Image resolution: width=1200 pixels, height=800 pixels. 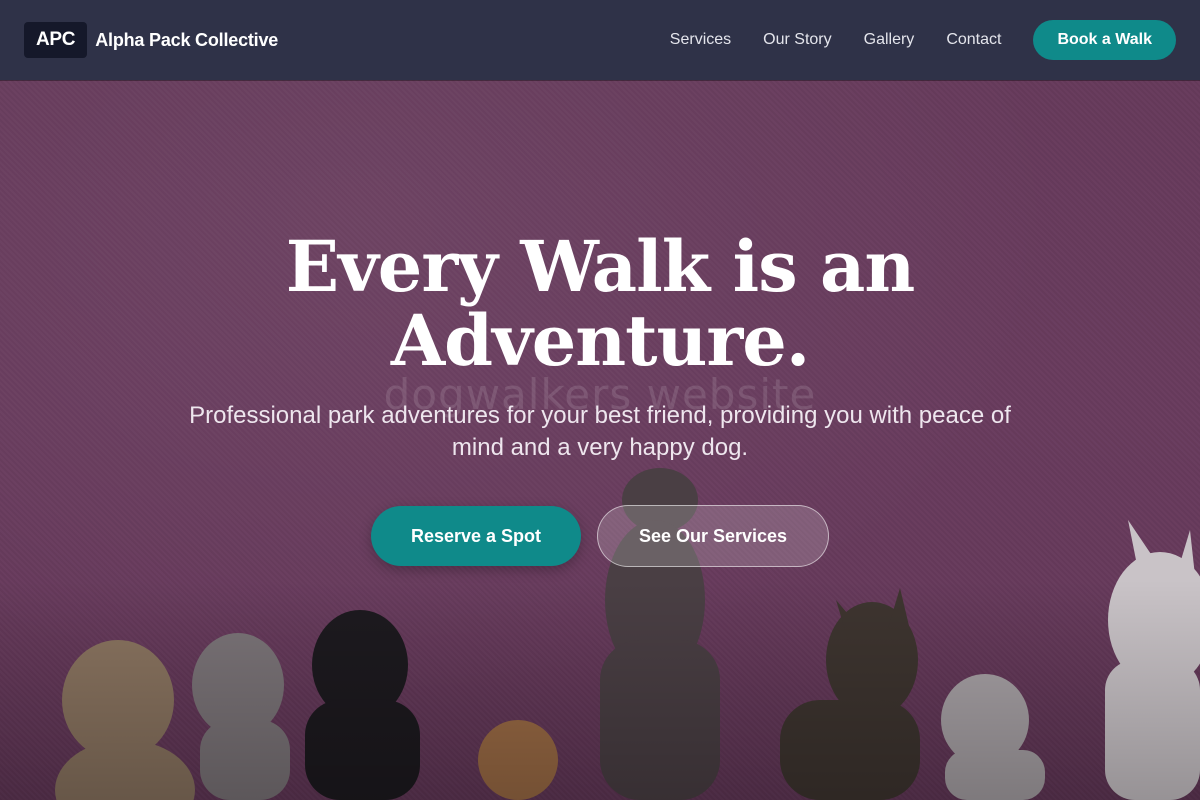 I want to click on nav-link-services: Services, so click(x=700, y=40).